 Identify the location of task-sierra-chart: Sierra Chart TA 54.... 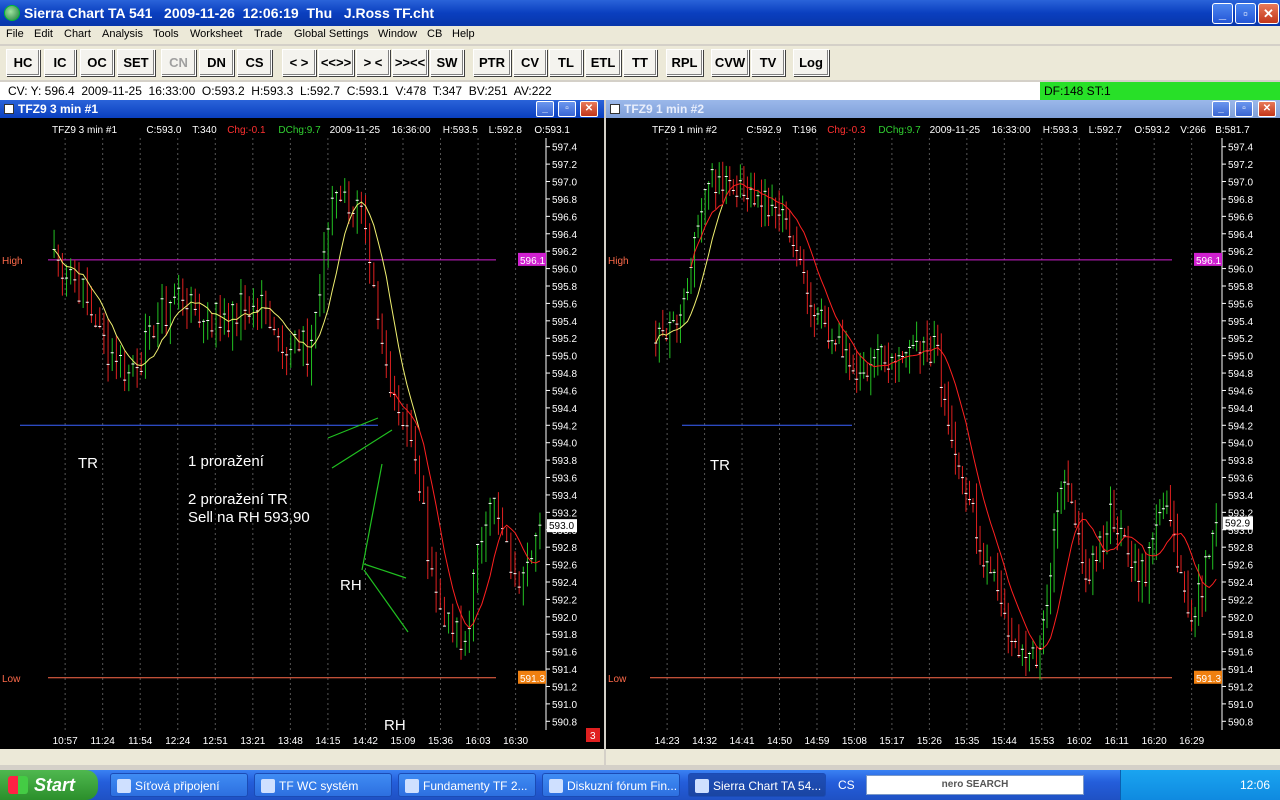
(757, 785).